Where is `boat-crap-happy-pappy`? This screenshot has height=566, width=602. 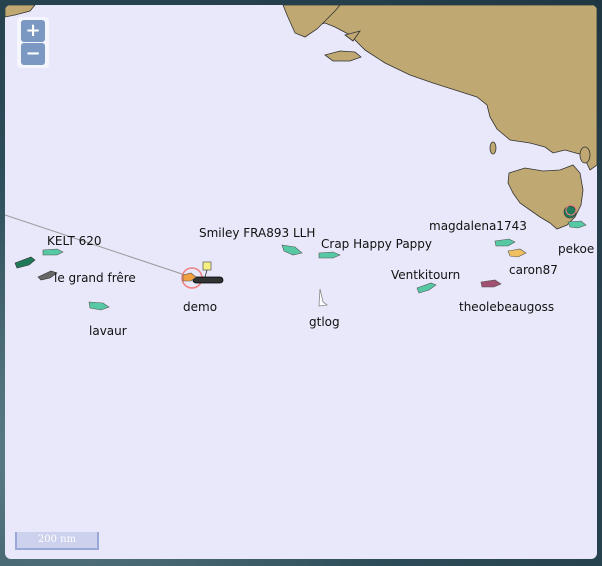
boat-crap-happy-pappy is located at coordinates (329, 255).